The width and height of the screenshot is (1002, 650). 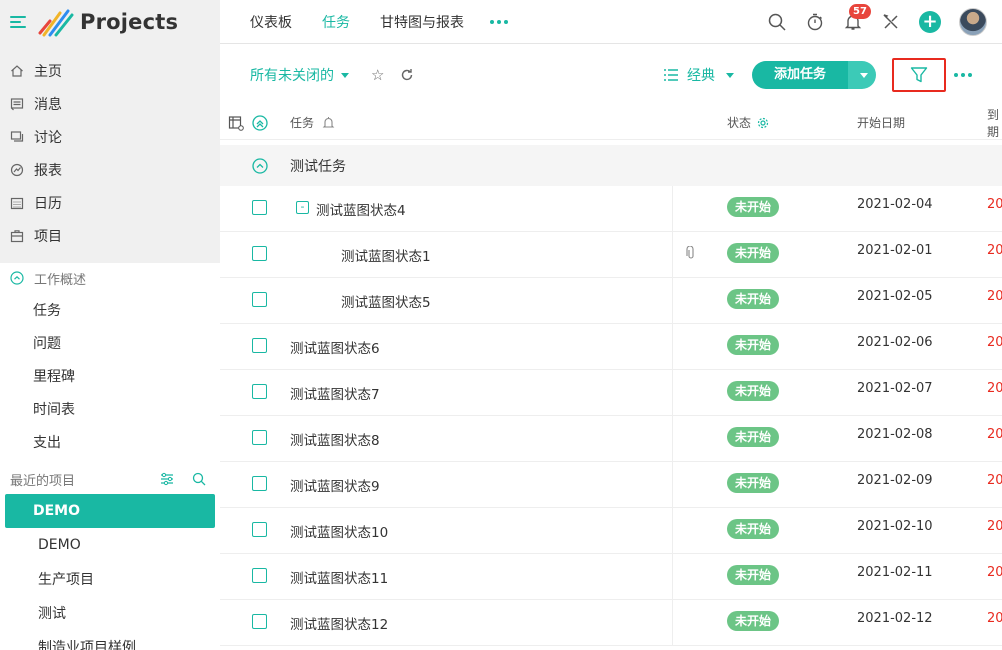 What do you see at coordinates (422, 22) in the screenshot?
I see `top-tab: 甘特图与报表` at bounding box center [422, 22].